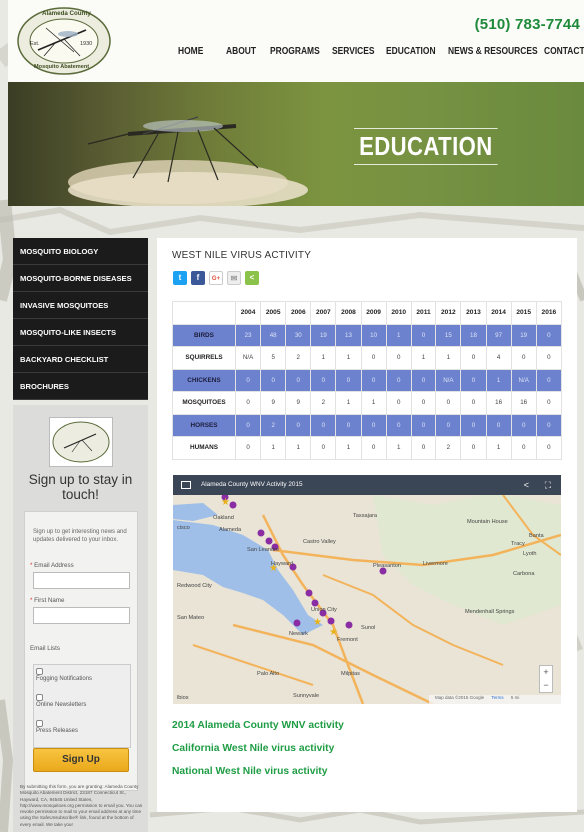 The width and height of the screenshot is (584, 832). What do you see at coordinates (80, 332) in the screenshot?
I see `sidebar-item-mosquito-like-insects: MOSQUITO-LIKE INSECTS` at bounding box center [80, 332].